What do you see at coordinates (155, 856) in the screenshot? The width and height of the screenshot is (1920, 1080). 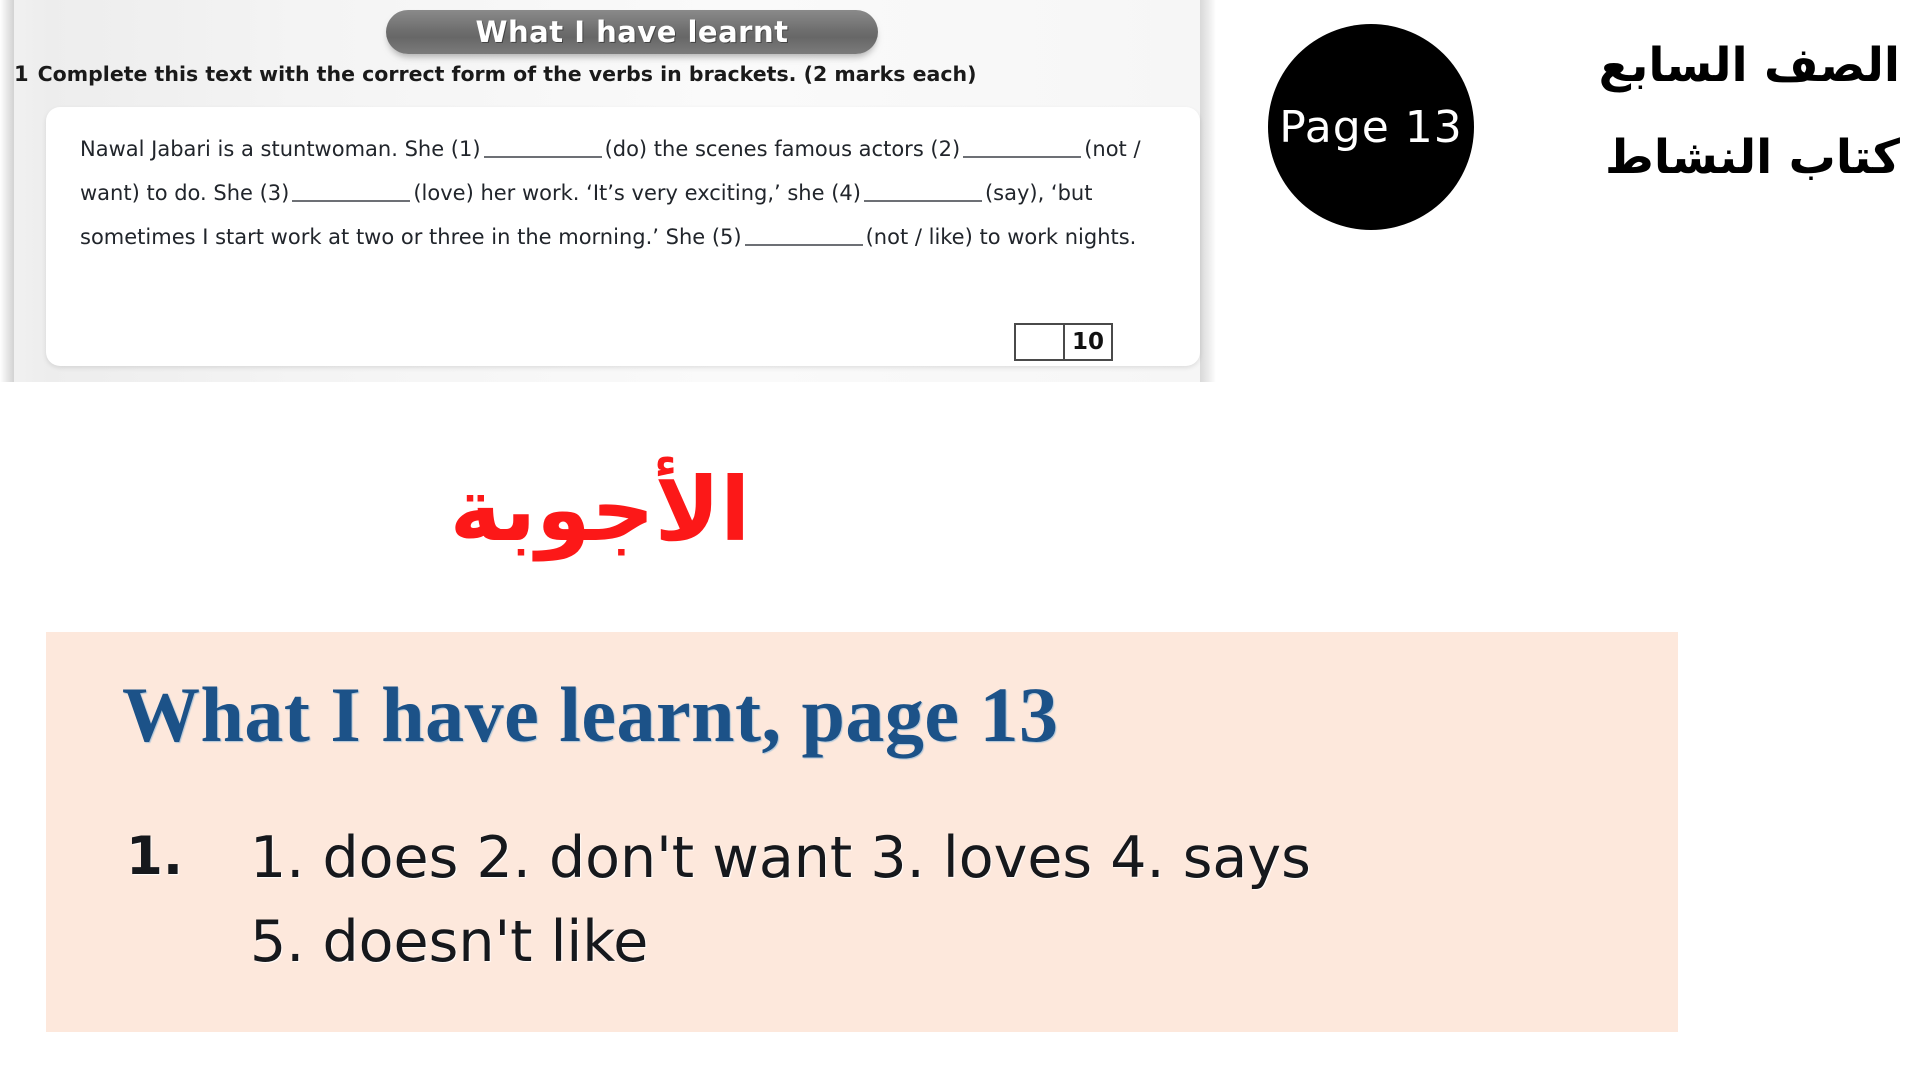 I see `answer-item-number: 1.` at bounding box center [155, 856].